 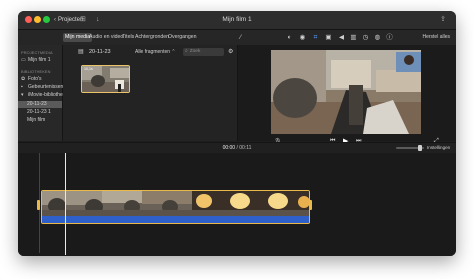 I want to click on timeline-header: 00:00 / 00:11 Instellingen, so click(x=237, y=147).